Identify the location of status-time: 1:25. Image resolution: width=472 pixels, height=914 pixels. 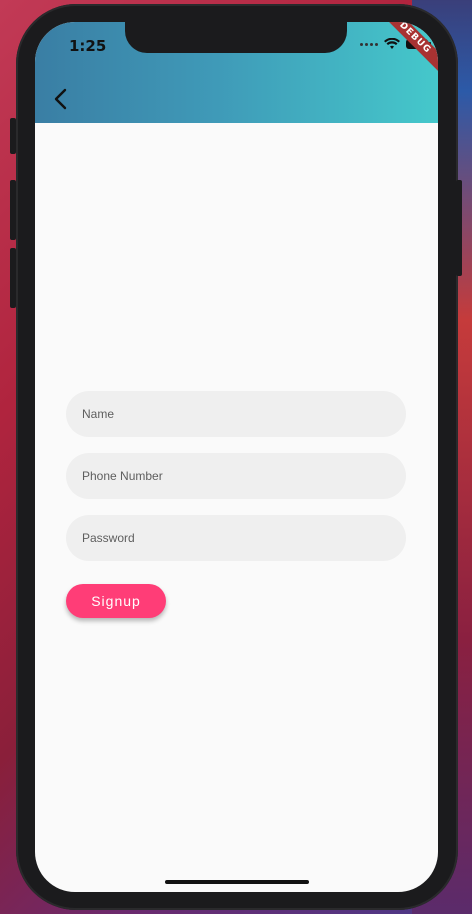
(88, 46).